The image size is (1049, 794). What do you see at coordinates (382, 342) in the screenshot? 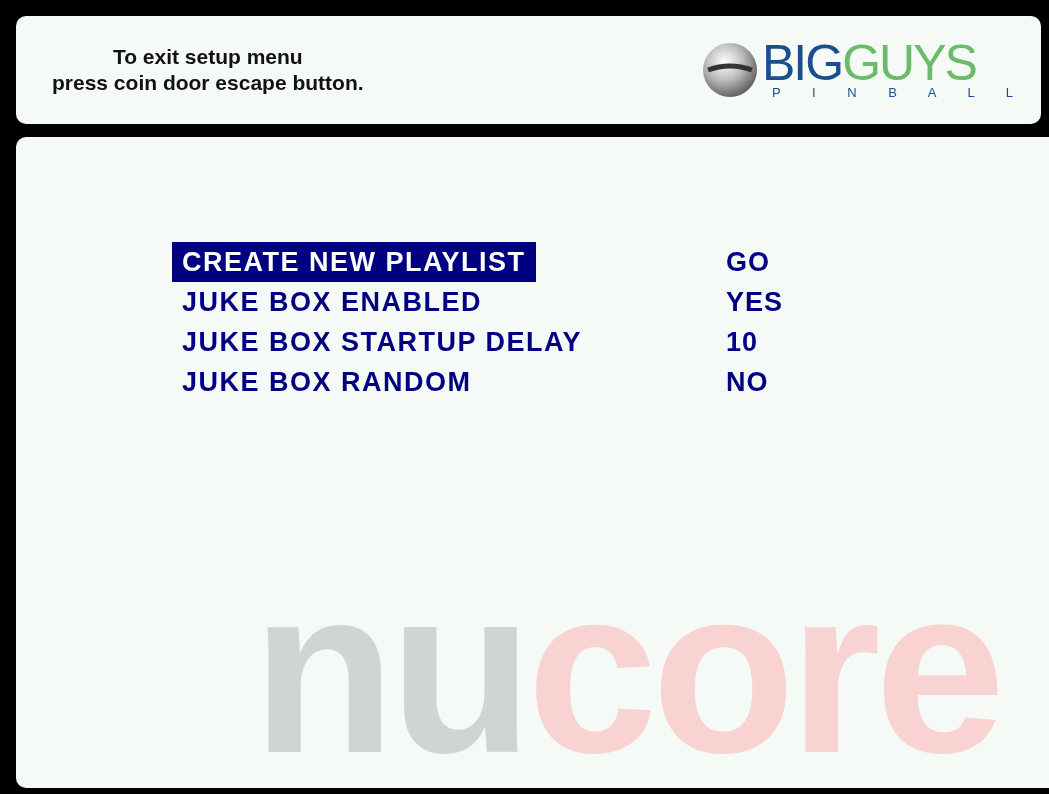
I see `menu-item: JUKE BOX STARTUP DELAY` at bounding box center [382, 342].